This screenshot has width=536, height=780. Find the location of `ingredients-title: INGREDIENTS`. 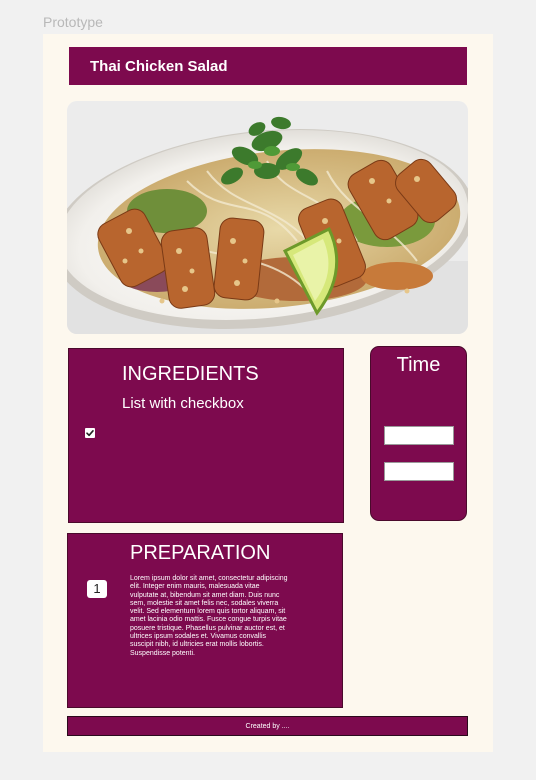

ingredients-title: INGREDIENTS is located at coordinates (190, 374).